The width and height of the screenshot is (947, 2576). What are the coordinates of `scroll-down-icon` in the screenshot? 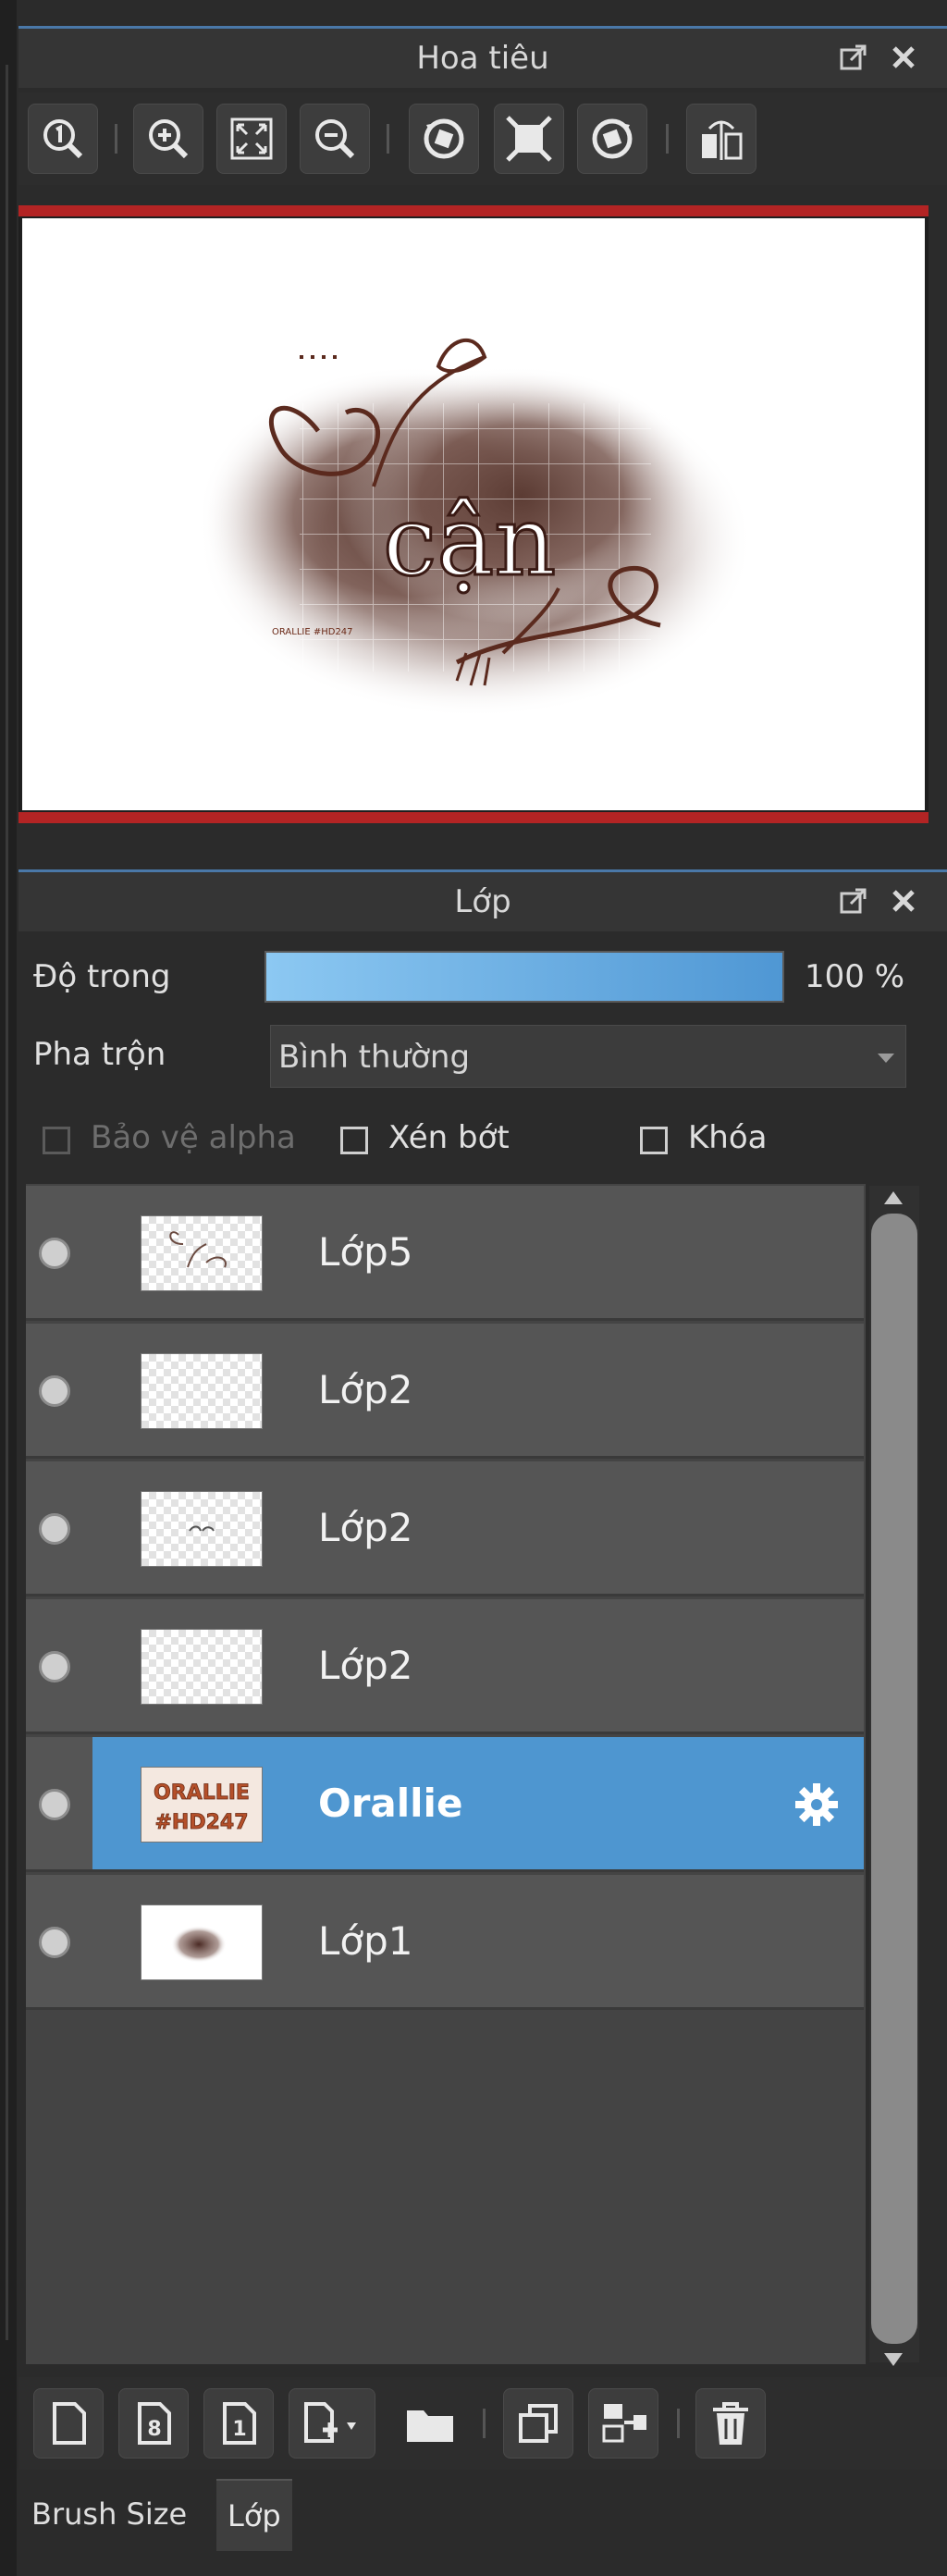 It's located at (893, 2359).